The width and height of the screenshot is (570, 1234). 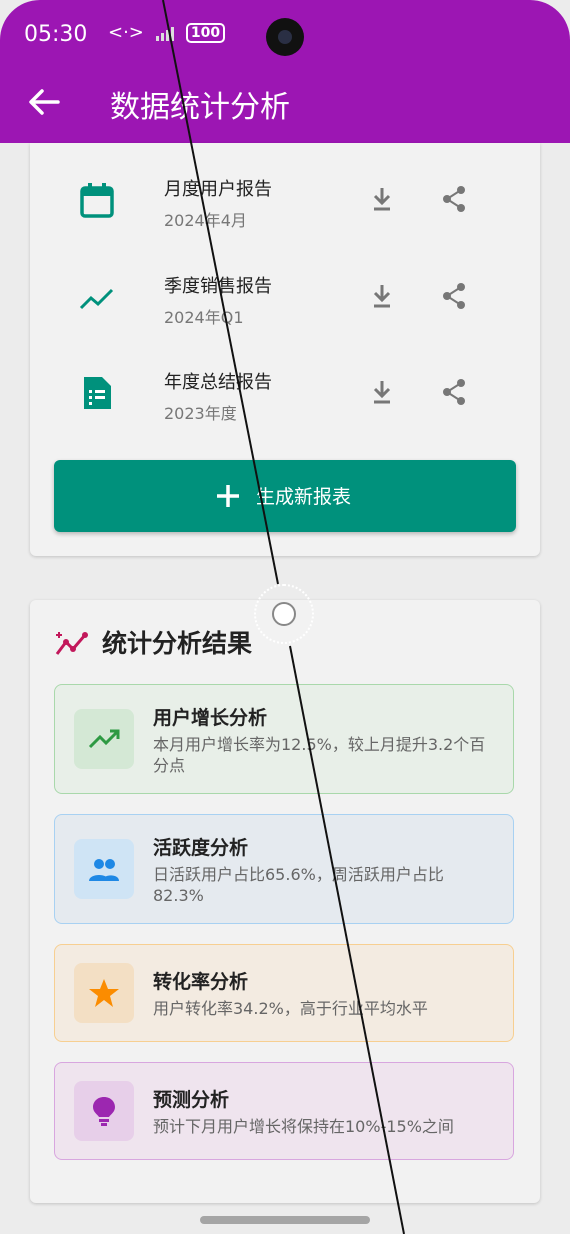 What do you see at coordinates (201, 848) in the screenshot?
I see `result-title: 活跃度分析` at bounding box center [201, 848].